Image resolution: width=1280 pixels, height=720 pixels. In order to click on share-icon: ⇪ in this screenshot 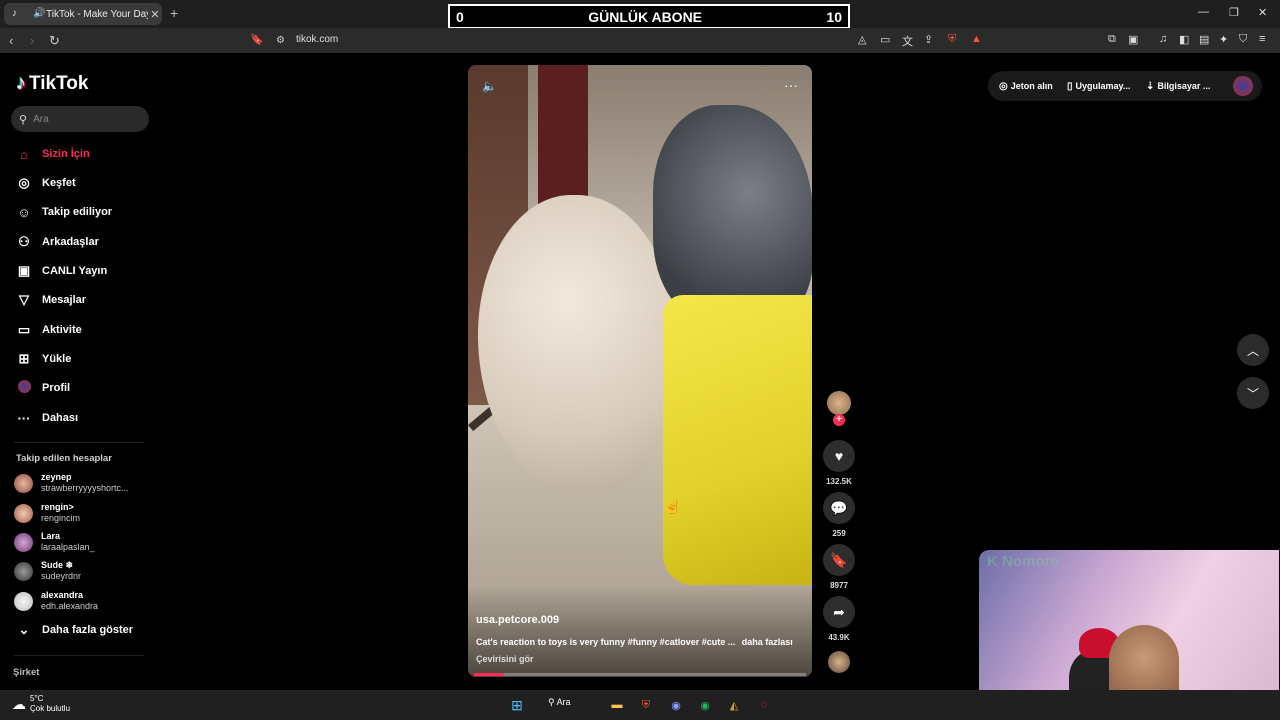, I will do `click(928, 39)`.